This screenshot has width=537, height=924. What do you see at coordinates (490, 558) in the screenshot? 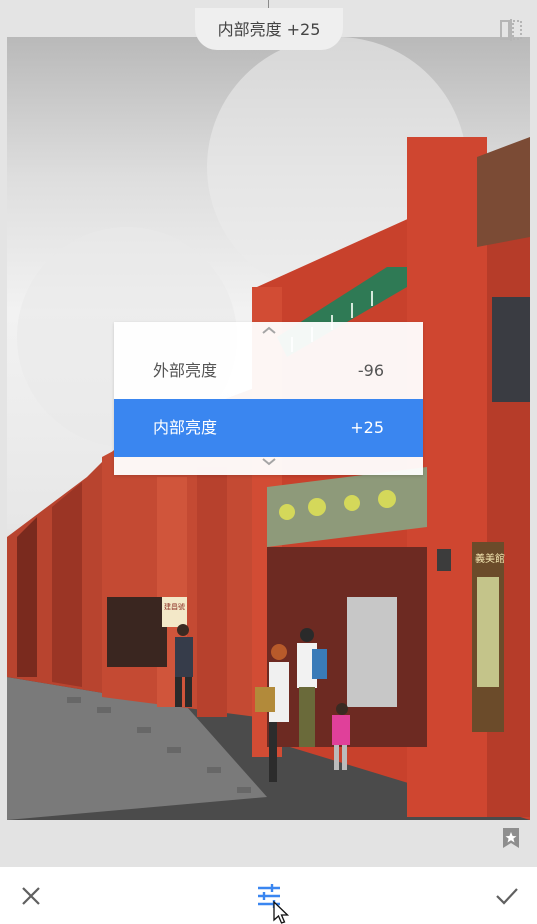
I see `shop-sign-right: 義美館` at bounding box center [490, 558].